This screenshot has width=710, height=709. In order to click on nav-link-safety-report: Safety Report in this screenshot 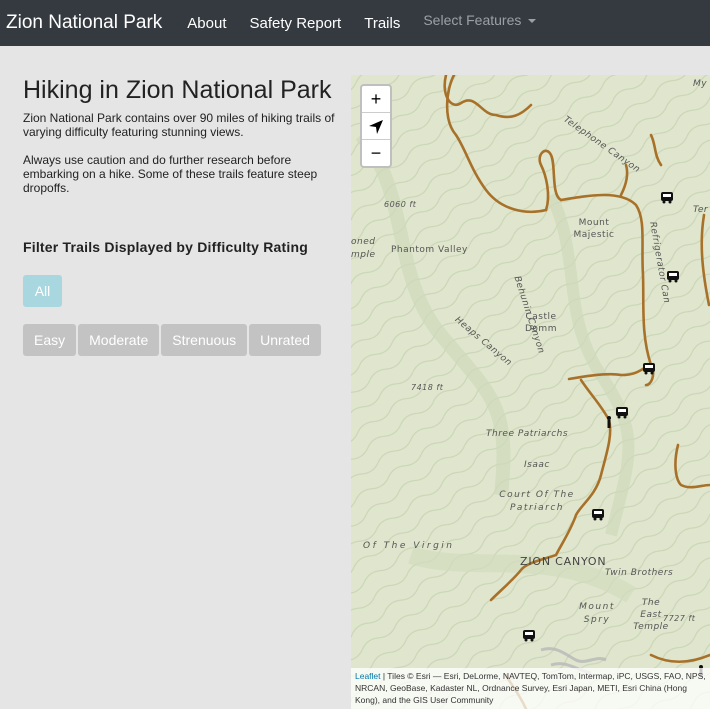, I will do `click(296, 23)`.